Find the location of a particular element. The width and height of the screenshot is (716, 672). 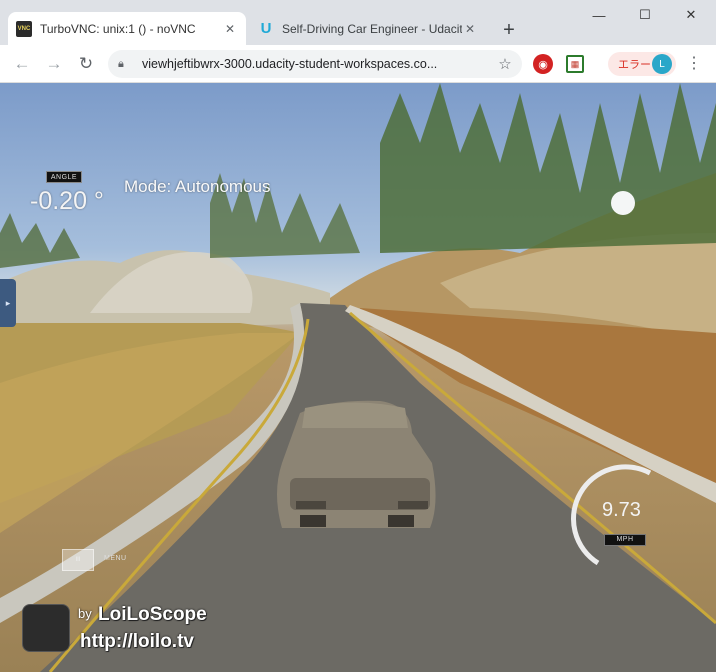

profile-error-button: エラー L is located at coordinates (642, 64).